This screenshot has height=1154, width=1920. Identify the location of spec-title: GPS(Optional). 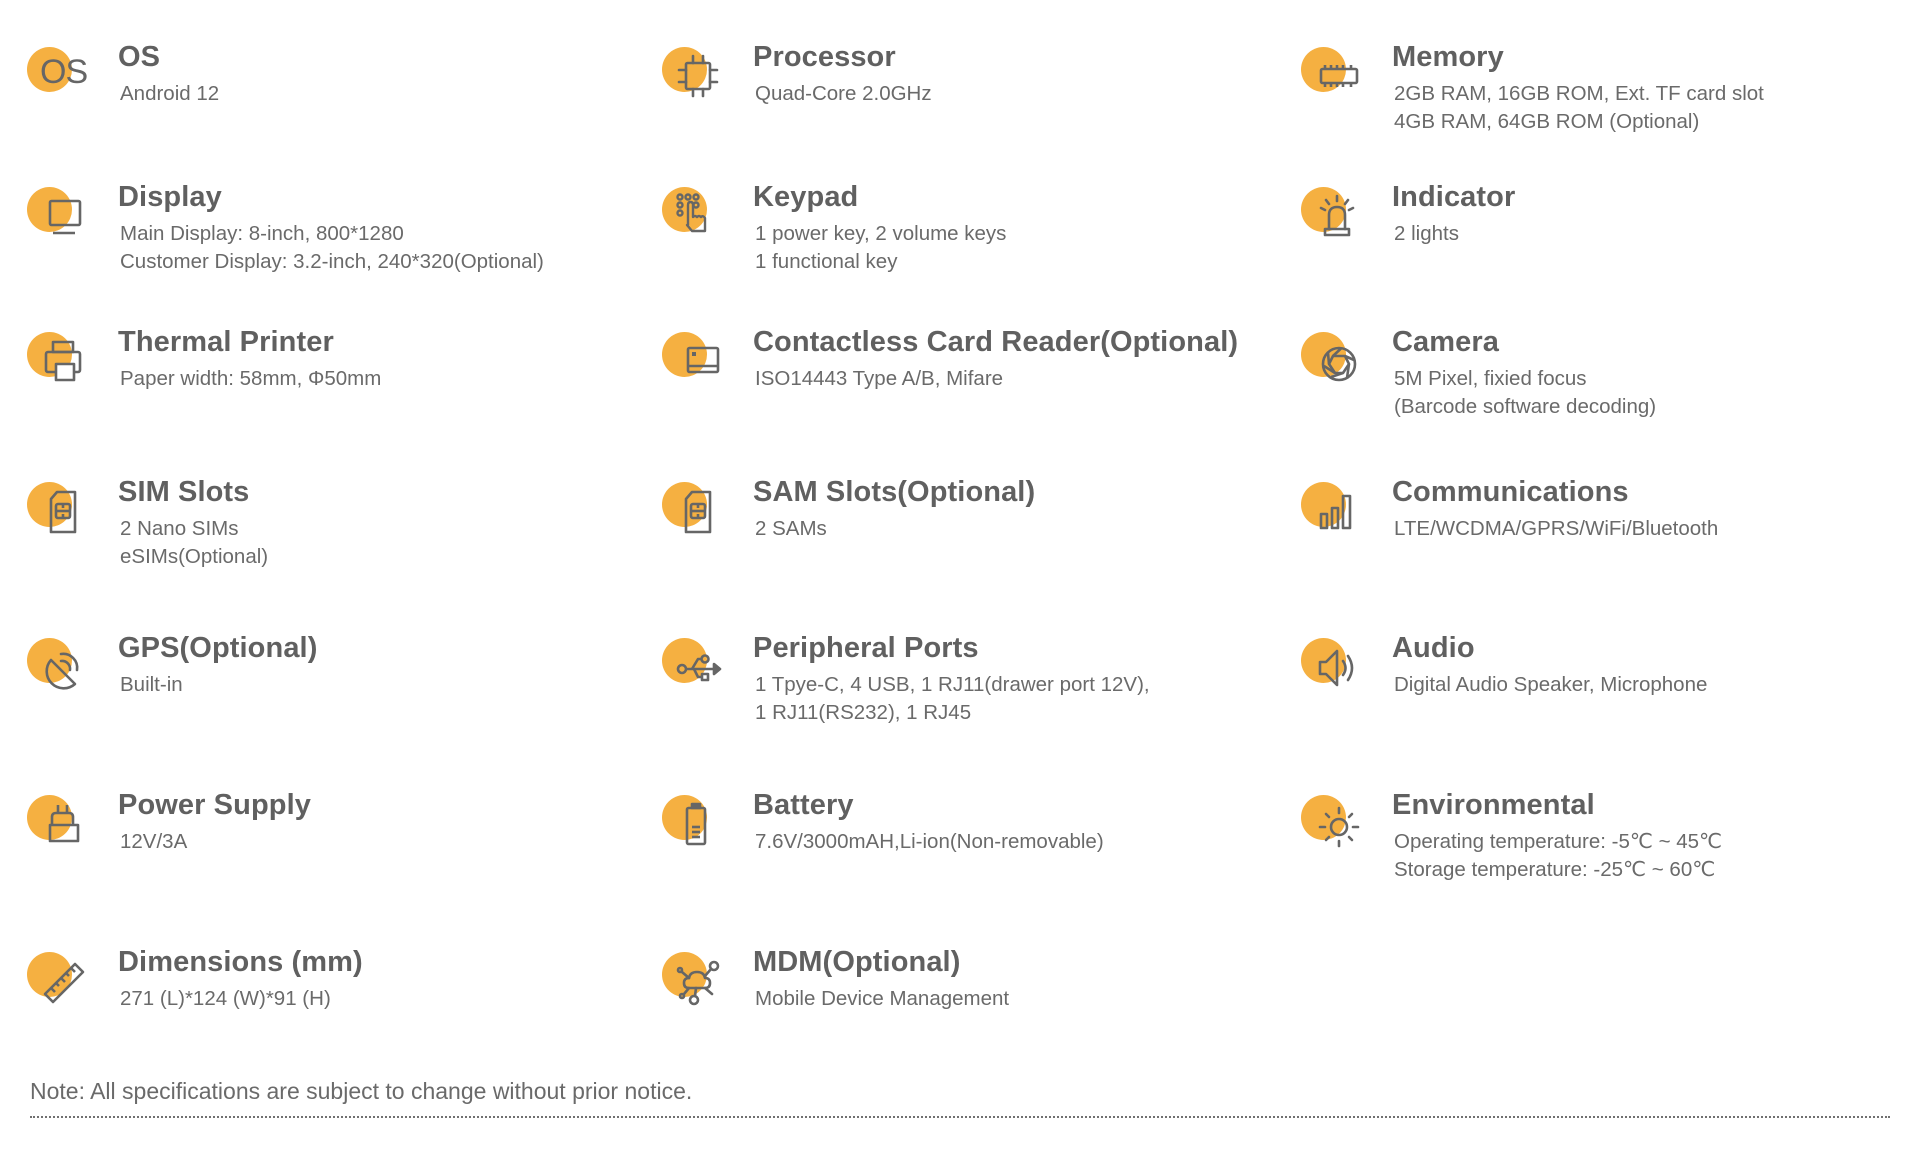
(218, 648).